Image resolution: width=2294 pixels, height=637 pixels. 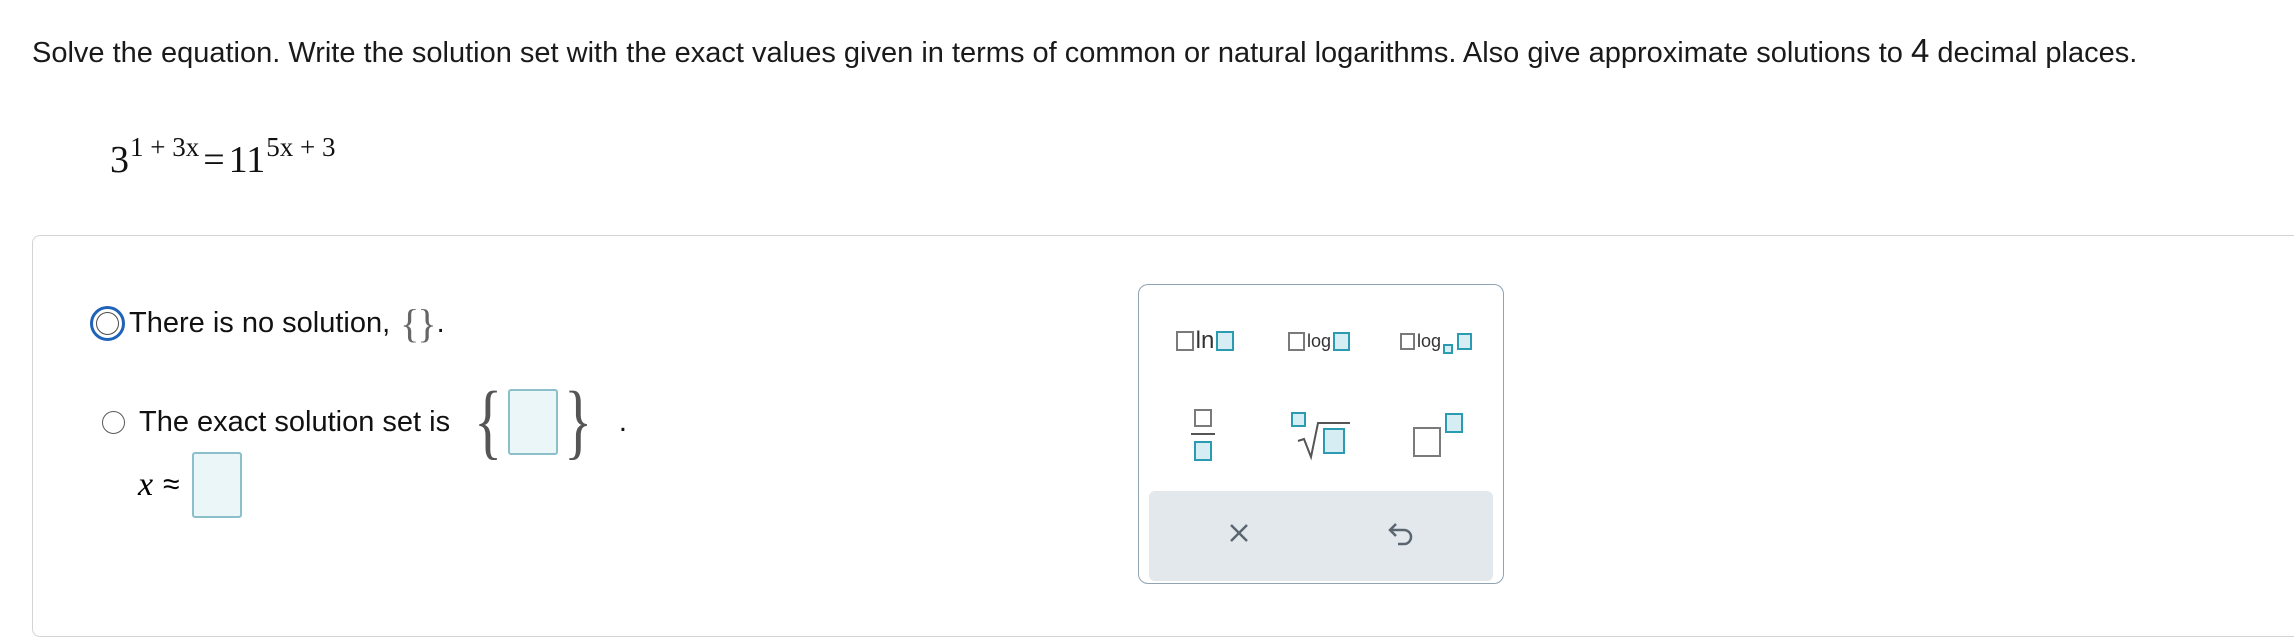 I want to click on option-no-solution: There is no solution, {} ., so click(x=267, y=323).